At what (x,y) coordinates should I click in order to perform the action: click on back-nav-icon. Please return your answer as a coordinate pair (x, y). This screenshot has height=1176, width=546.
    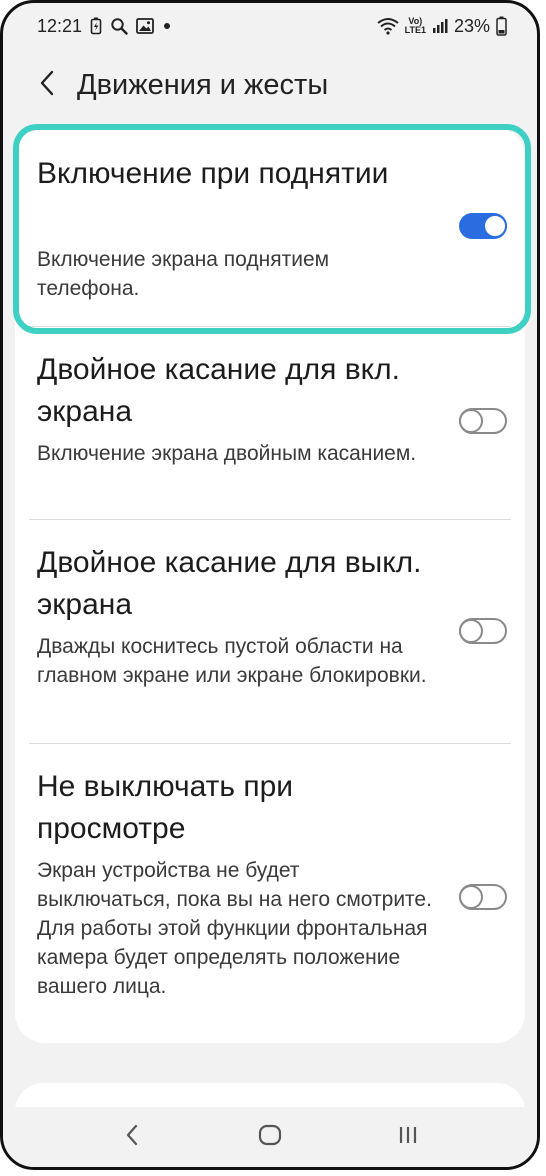
    Looking at the image, I should click on (132, 1137).